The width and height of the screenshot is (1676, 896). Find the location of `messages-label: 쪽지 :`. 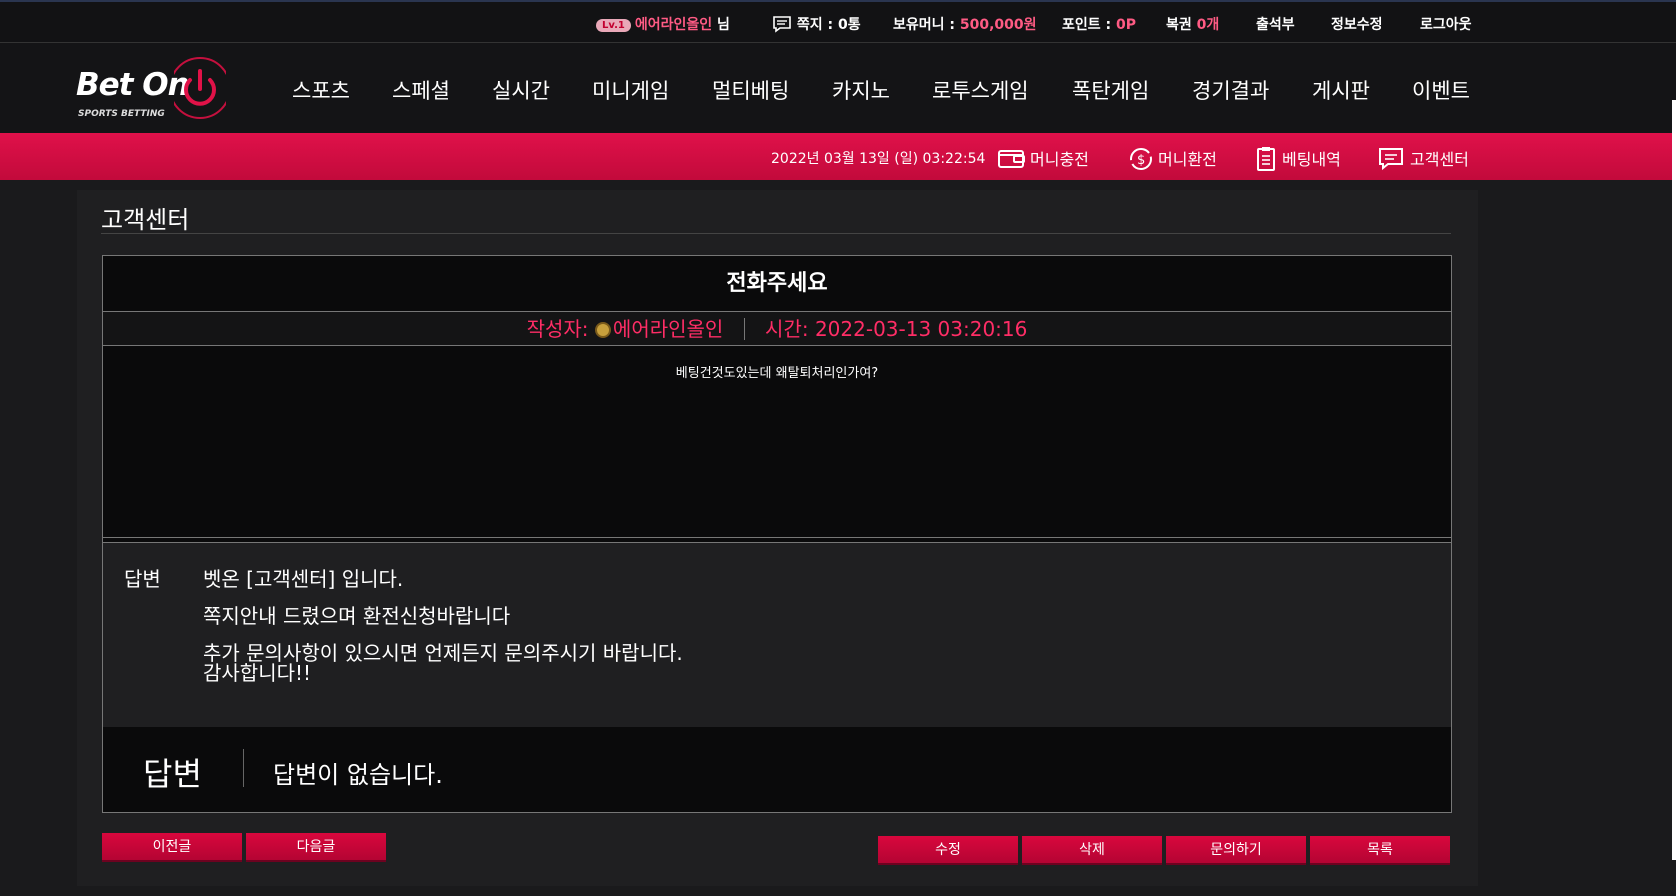

messages-label: 쪽지 : is located at coordinates (815, 25).